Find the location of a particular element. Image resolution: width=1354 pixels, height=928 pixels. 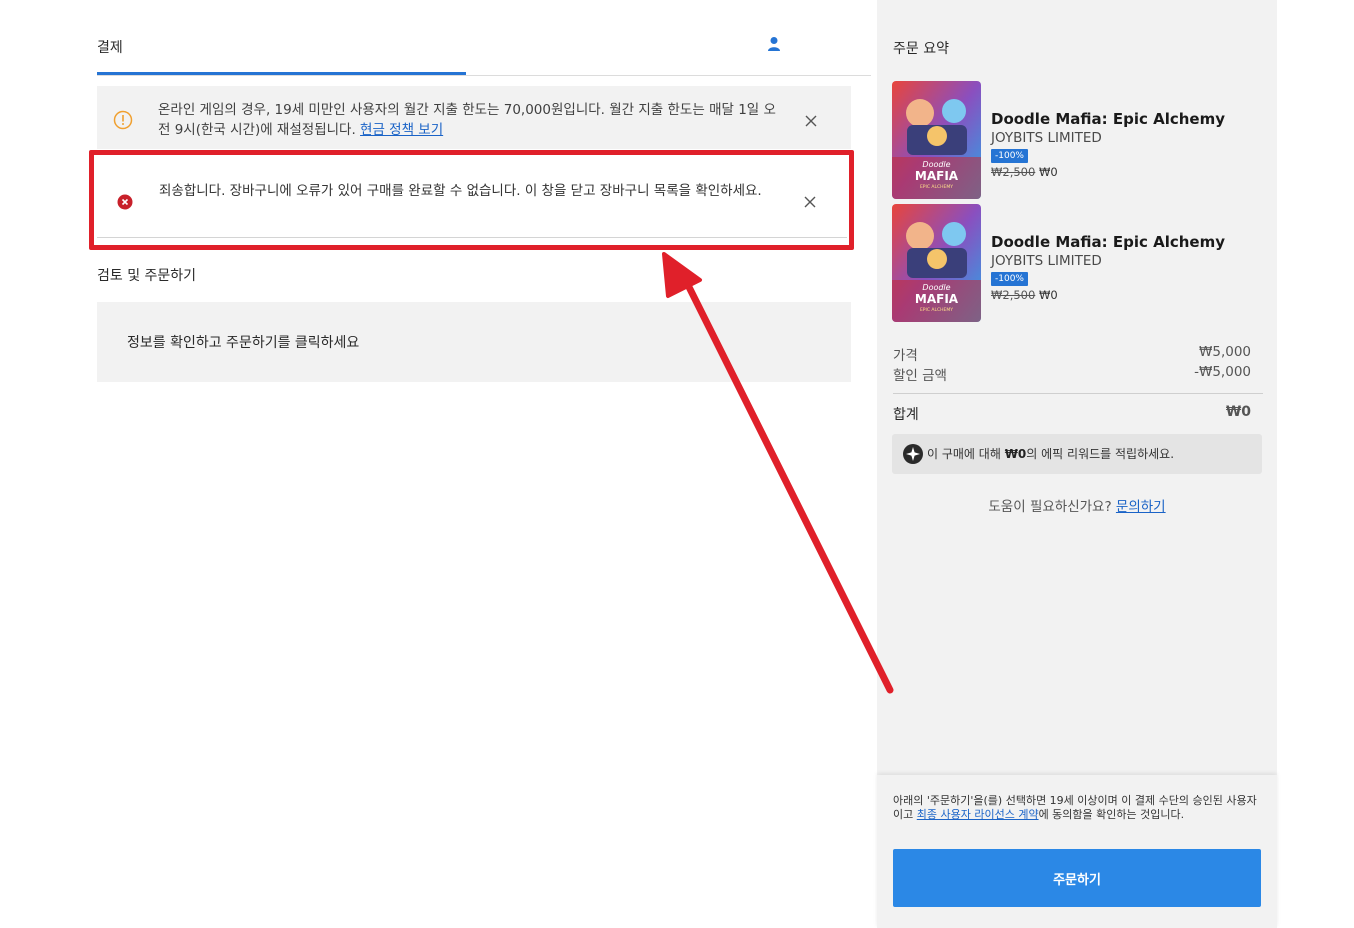

price-value: ₩5,000 is located at coordinates (1225, 352).